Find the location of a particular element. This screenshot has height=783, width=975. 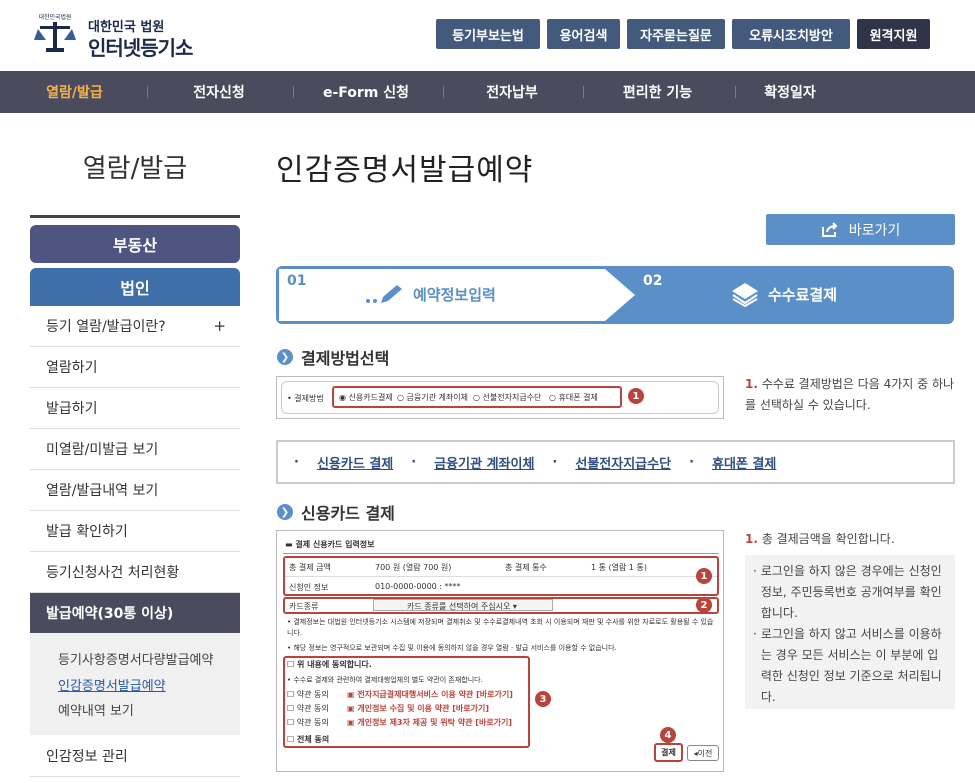

nav-convenient: 편리한 기능 is located at coordinates (657, 92).